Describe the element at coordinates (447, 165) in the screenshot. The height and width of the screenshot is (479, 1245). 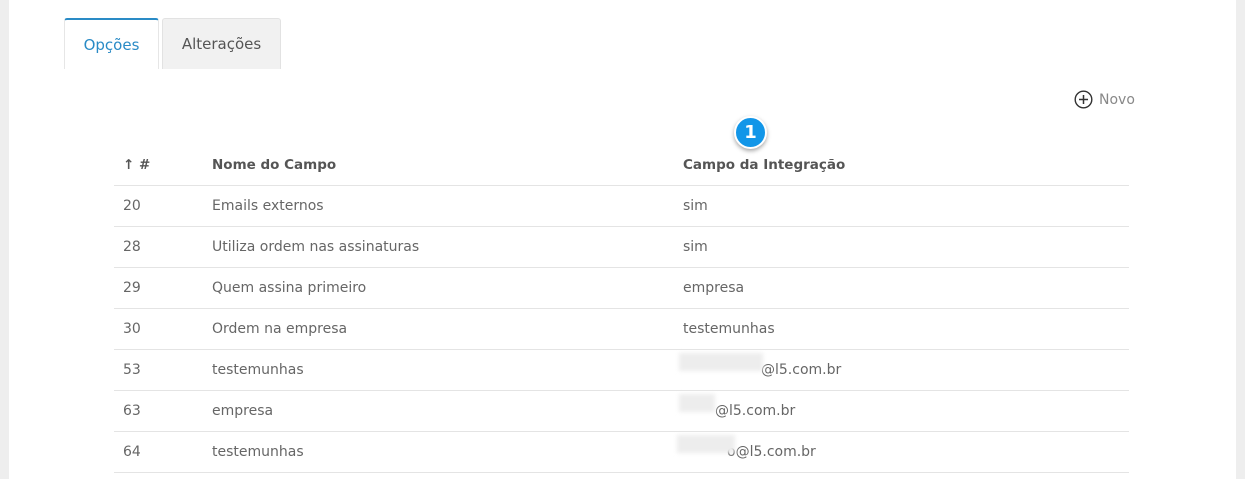
I see `header-name: Nome do Campo` at that location.